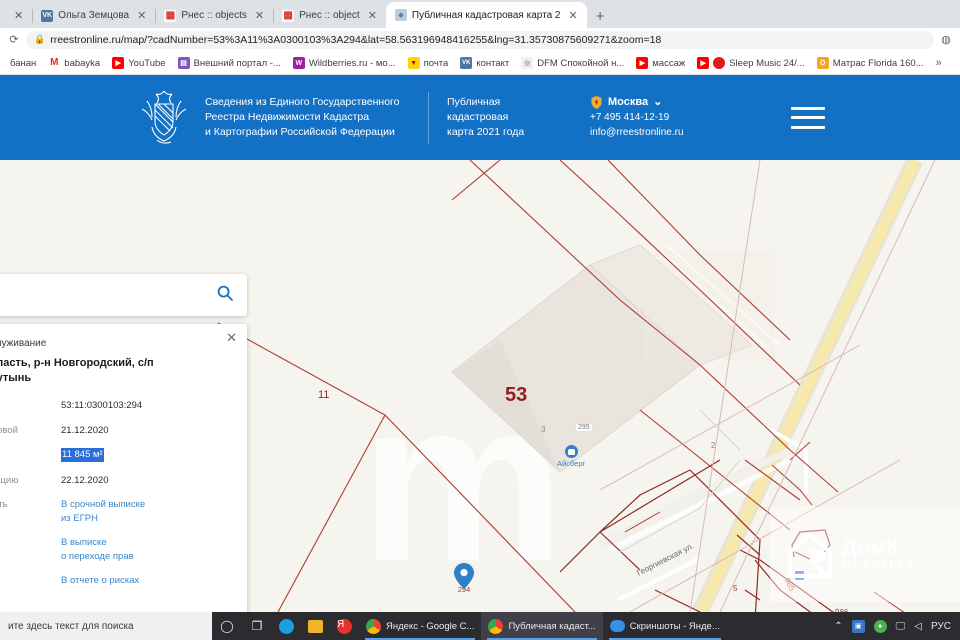  I want to click on site-title-line-1: Сведения из Единого Государственного, so click(302, 102).